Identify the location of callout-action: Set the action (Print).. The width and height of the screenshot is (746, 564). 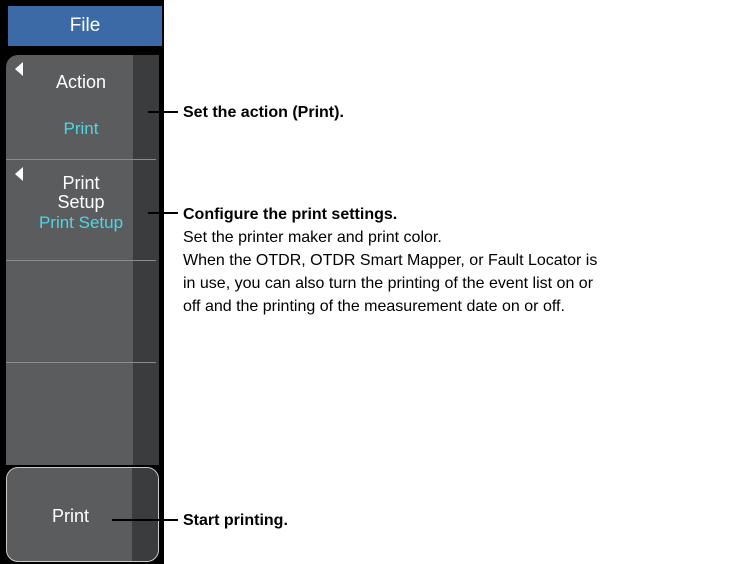
(263, 112).